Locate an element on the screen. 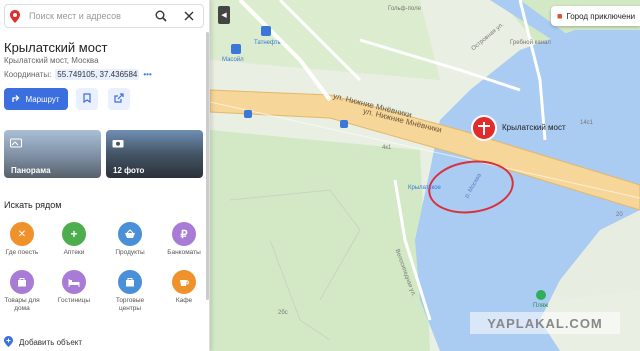  fork-knife-icon: ✕ is located at coordinates (22, 234).